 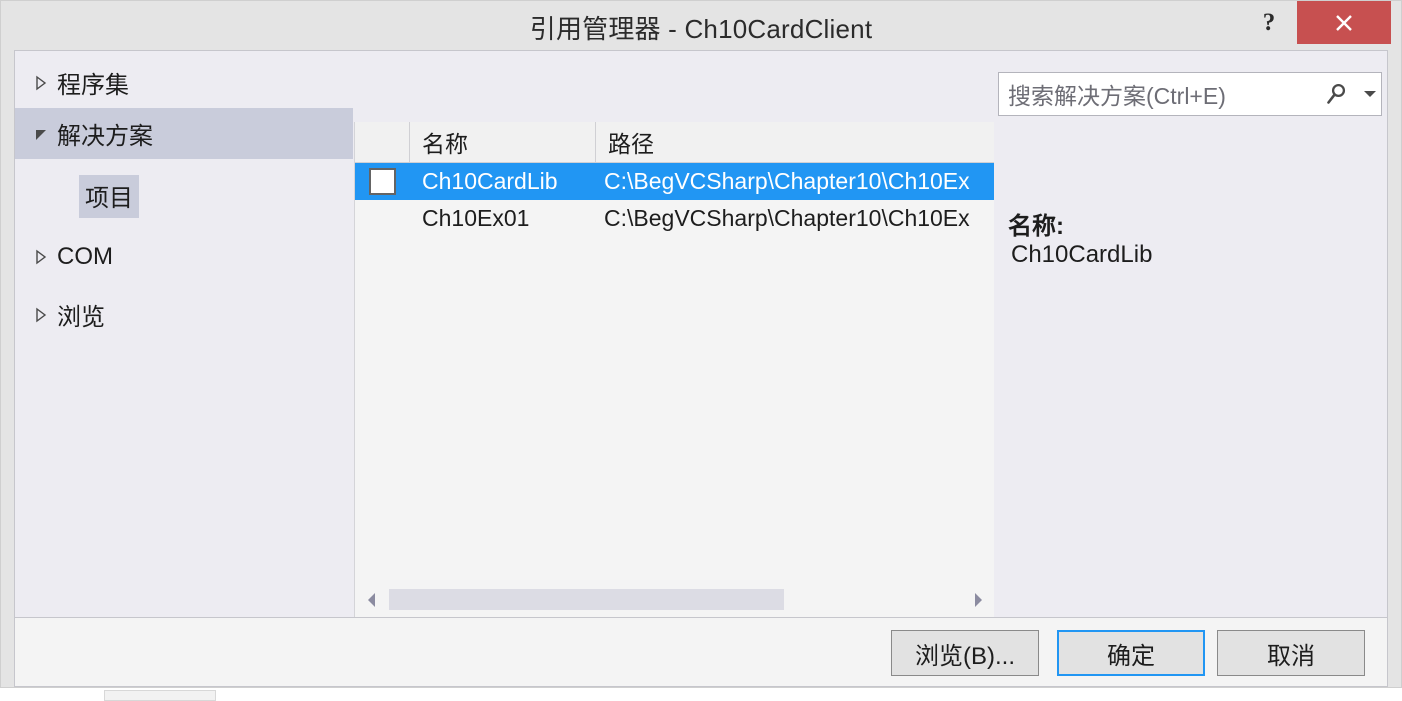 I want to click on column-header-name: 名称, so click(x=503, y=142).